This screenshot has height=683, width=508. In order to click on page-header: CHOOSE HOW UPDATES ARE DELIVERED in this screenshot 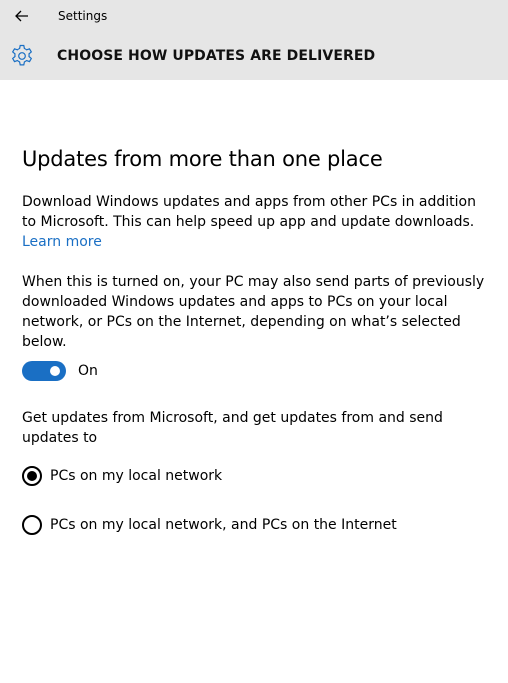, I will do `click(254, 56)`.